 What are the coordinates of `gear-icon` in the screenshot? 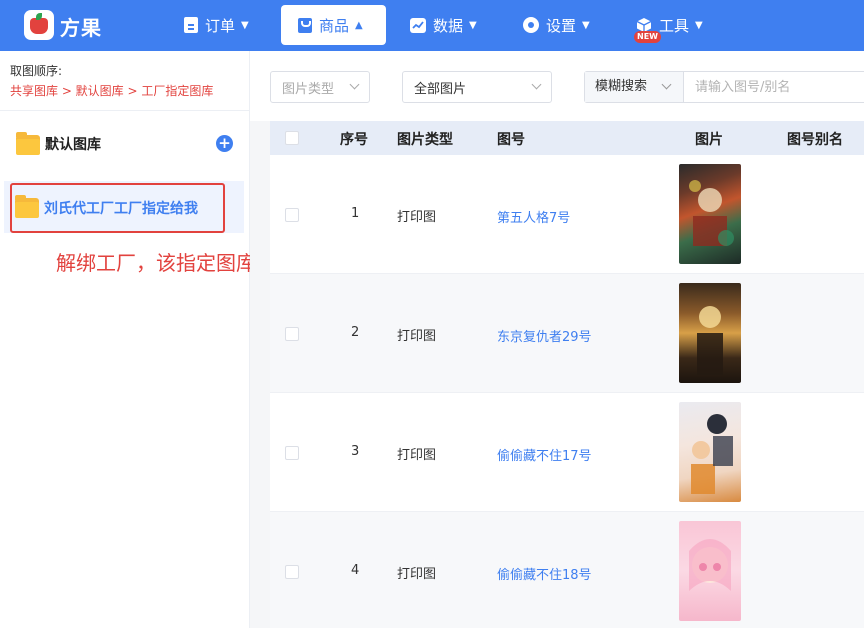 It's located at (531, 25).